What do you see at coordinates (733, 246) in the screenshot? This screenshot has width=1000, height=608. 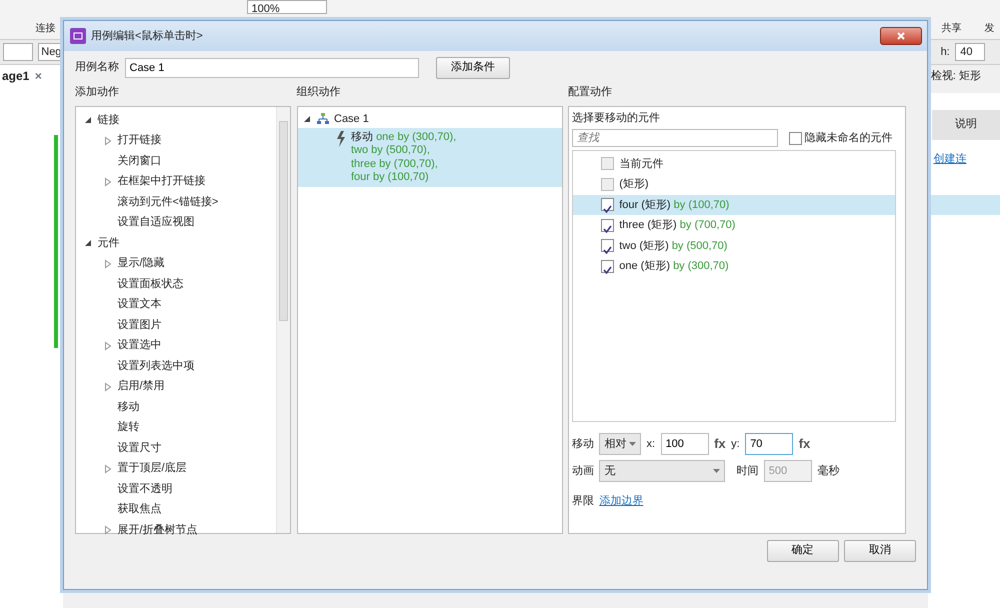 I see `widget-row: two (矩形) by (500,70)` at bounding box center [733, 246].